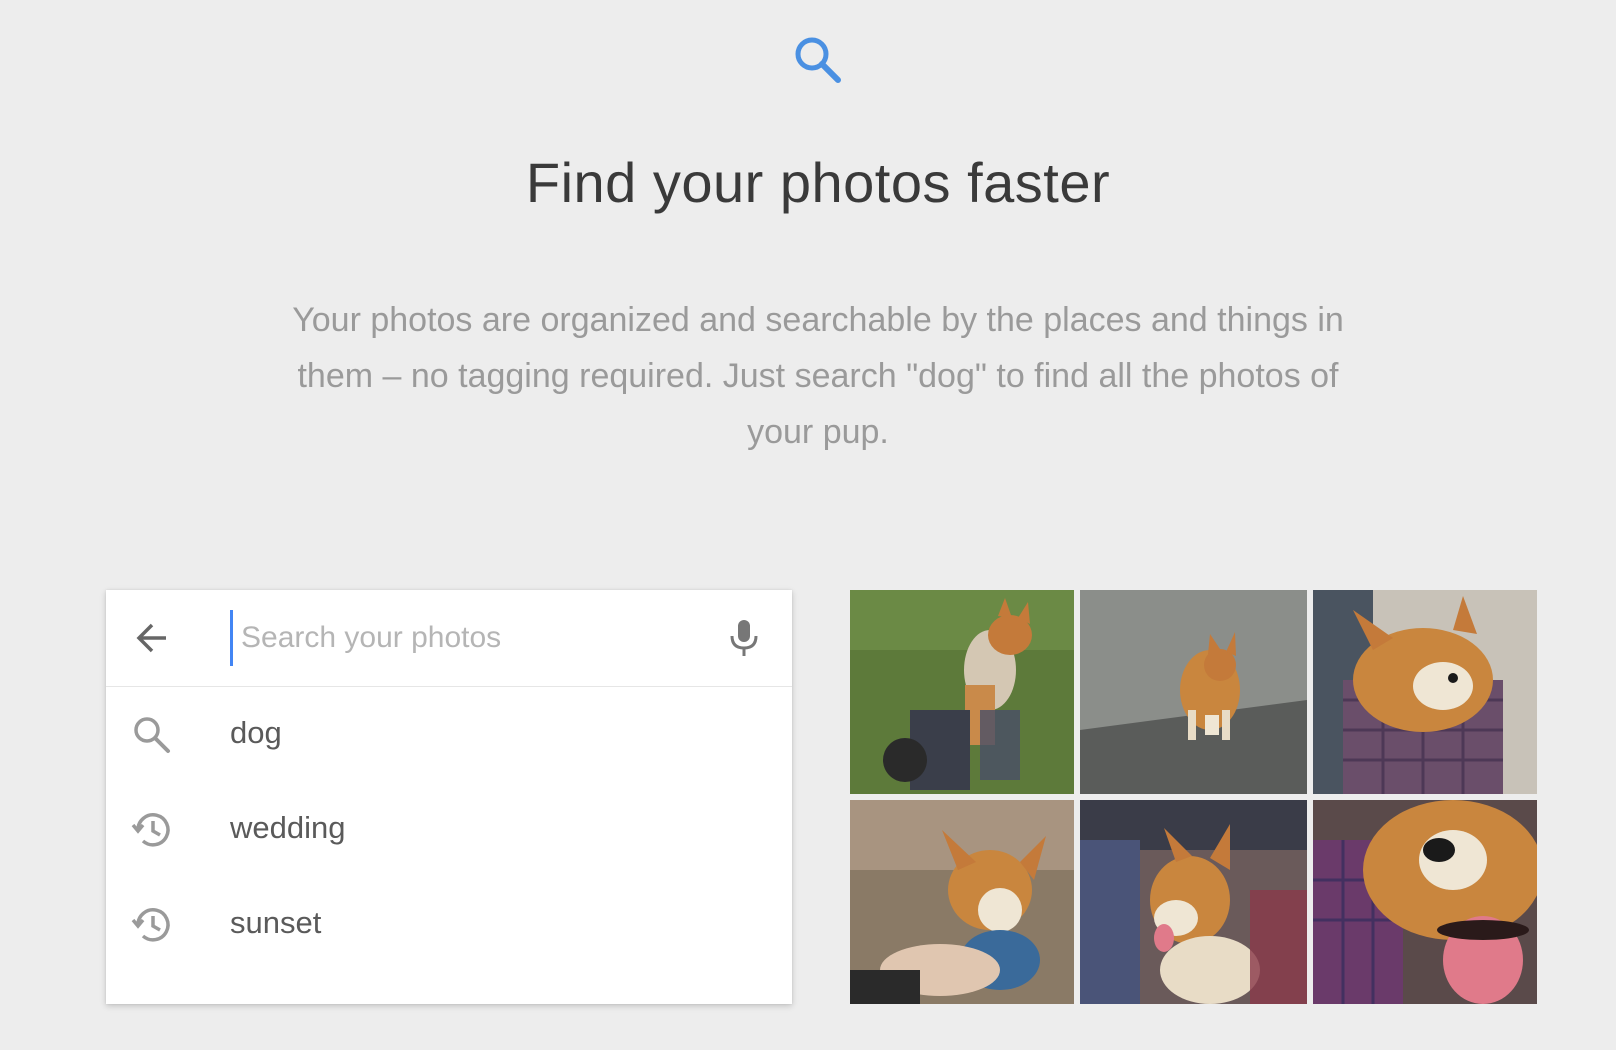 Image resolution: width=1616 pixels, height=1050 pixels. What do you see at coordinates (449, 829) in the screenshot?
I see `suggestion-item-wedding: wedding` at bounding box center [449, 829].